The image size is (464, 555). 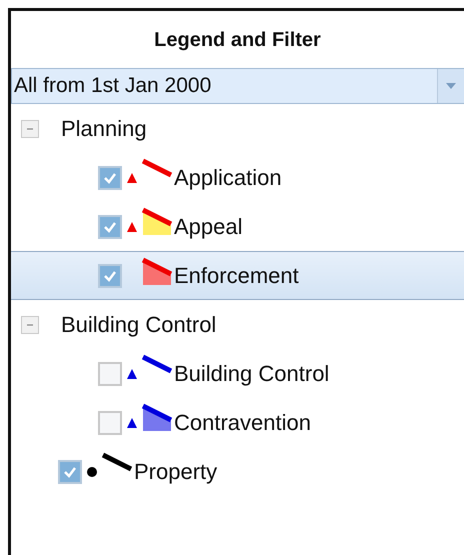 What do you see at coordinates (237, 40) in the screenshot?
I see `panel-title: Legend and Filter` at bounding box center [237, 40].